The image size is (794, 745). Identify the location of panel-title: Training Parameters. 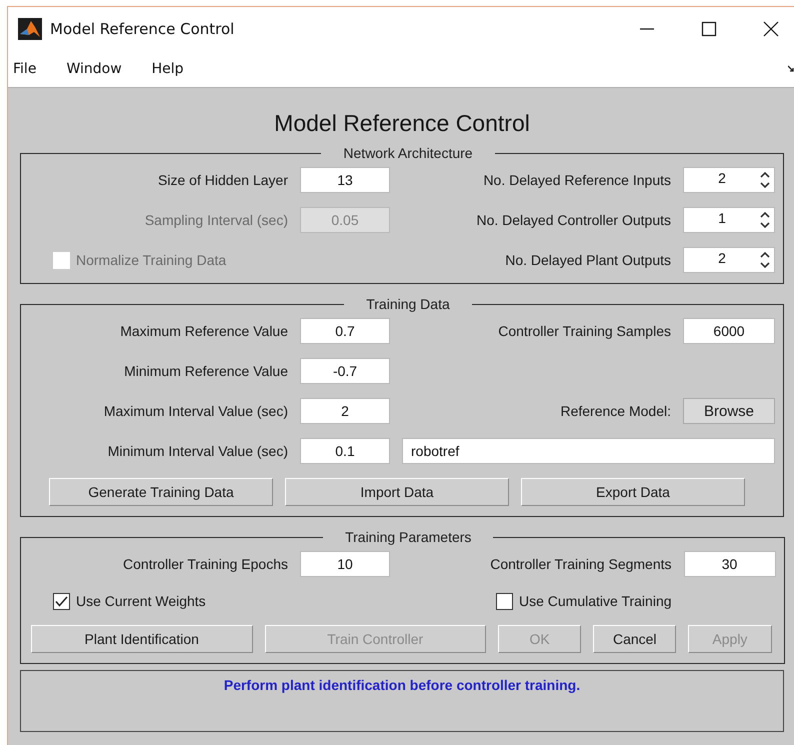
(408, 537).